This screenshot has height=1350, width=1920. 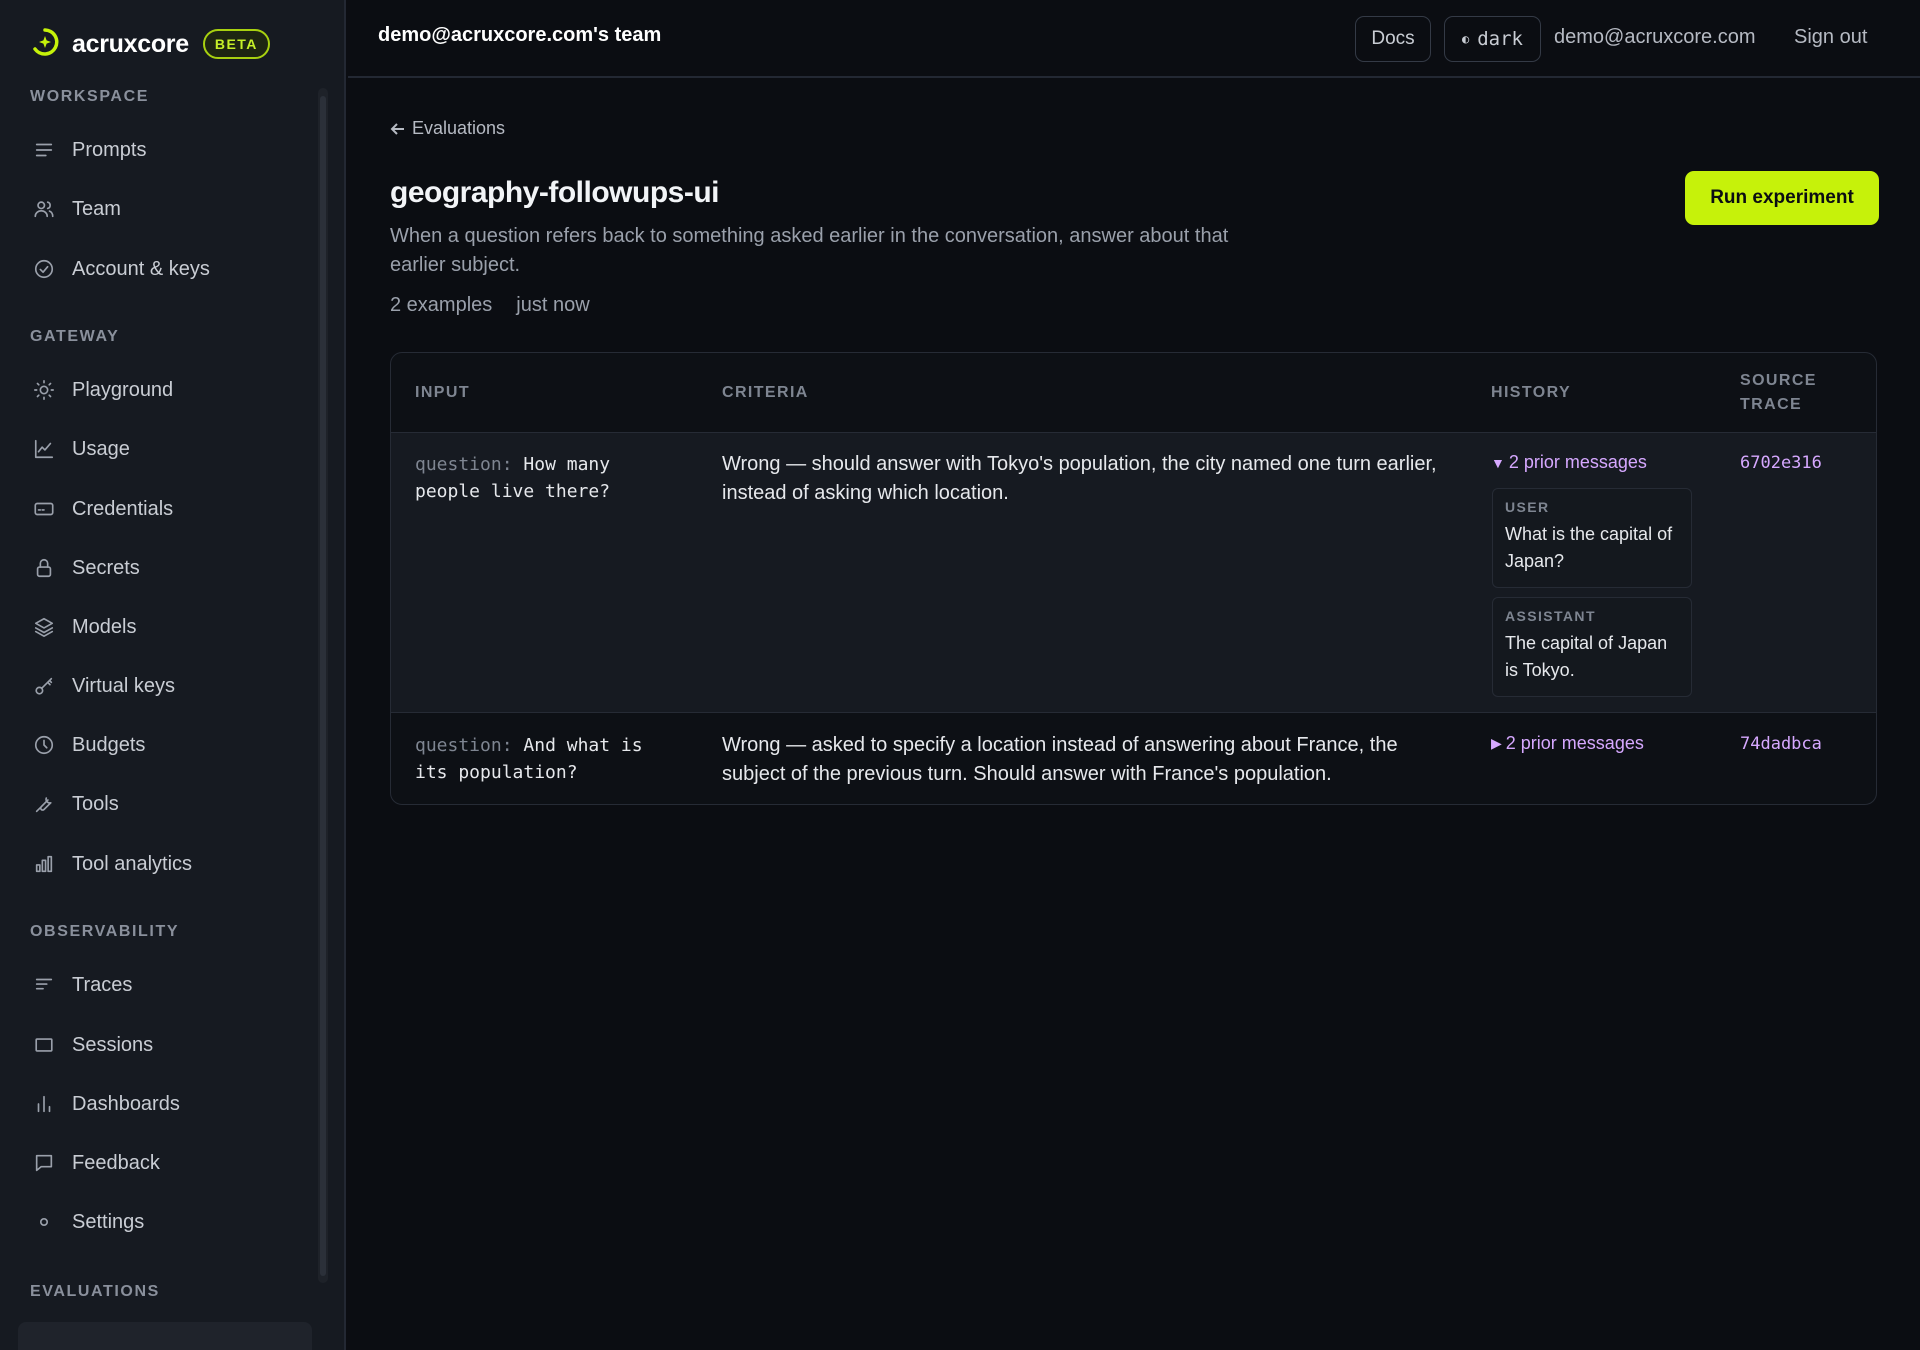 What do you see at coordinates (170, 390) in the screenshot?
I see `sidebar-item-playground: Playground` at bounding box center [170, 390].